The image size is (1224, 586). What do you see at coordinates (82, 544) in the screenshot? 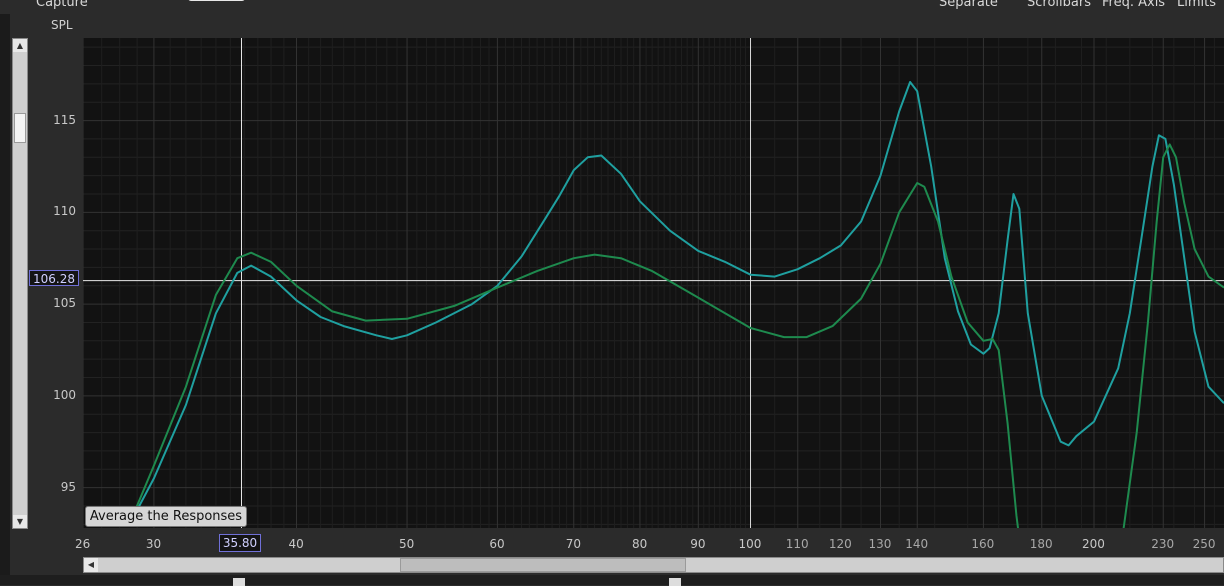
I see `x-tick-label: 26` at bounding box center [82, 544].